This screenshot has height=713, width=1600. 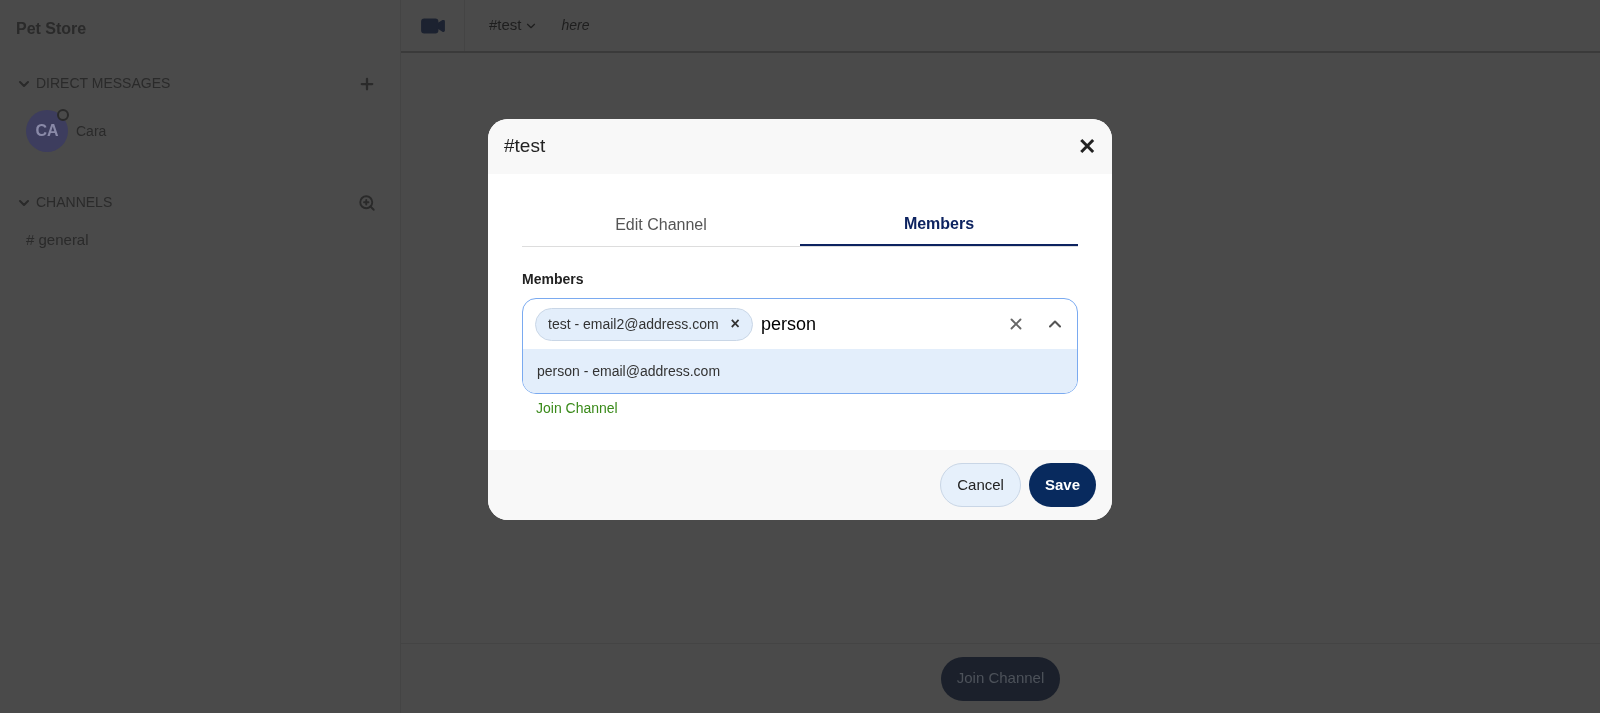 I want to click on dropdown-option: person - email@address.com, so click(x=800, y=371).